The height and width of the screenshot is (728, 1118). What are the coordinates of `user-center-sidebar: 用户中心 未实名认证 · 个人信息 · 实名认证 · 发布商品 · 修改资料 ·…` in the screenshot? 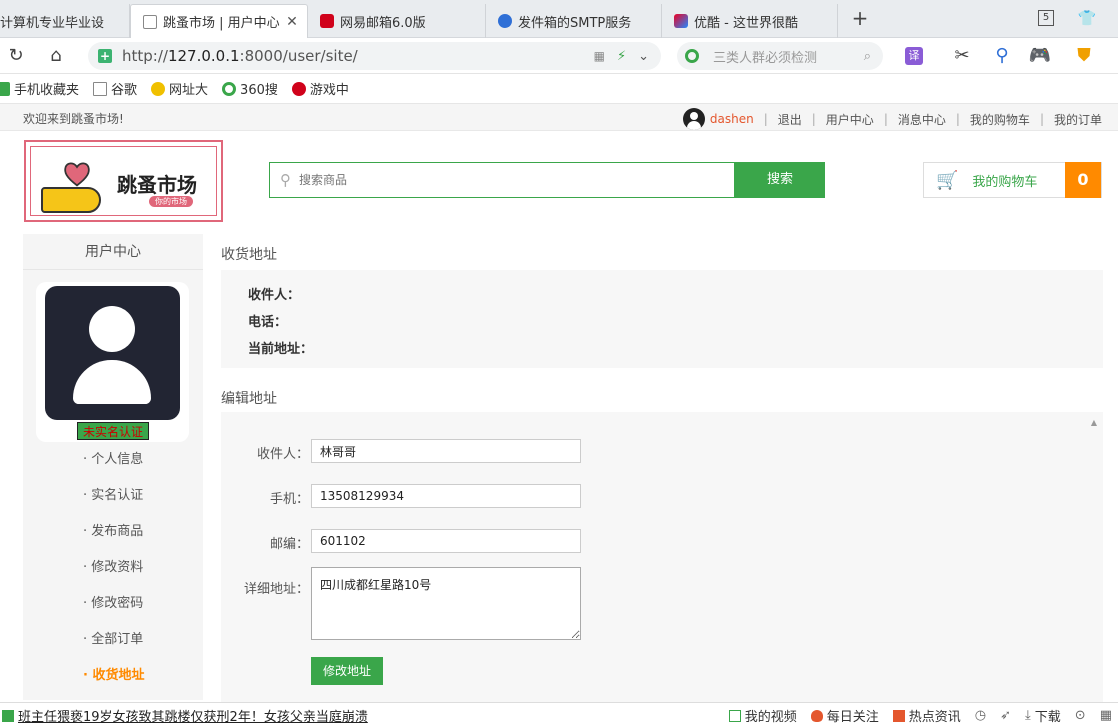 It's located at (113, 467).